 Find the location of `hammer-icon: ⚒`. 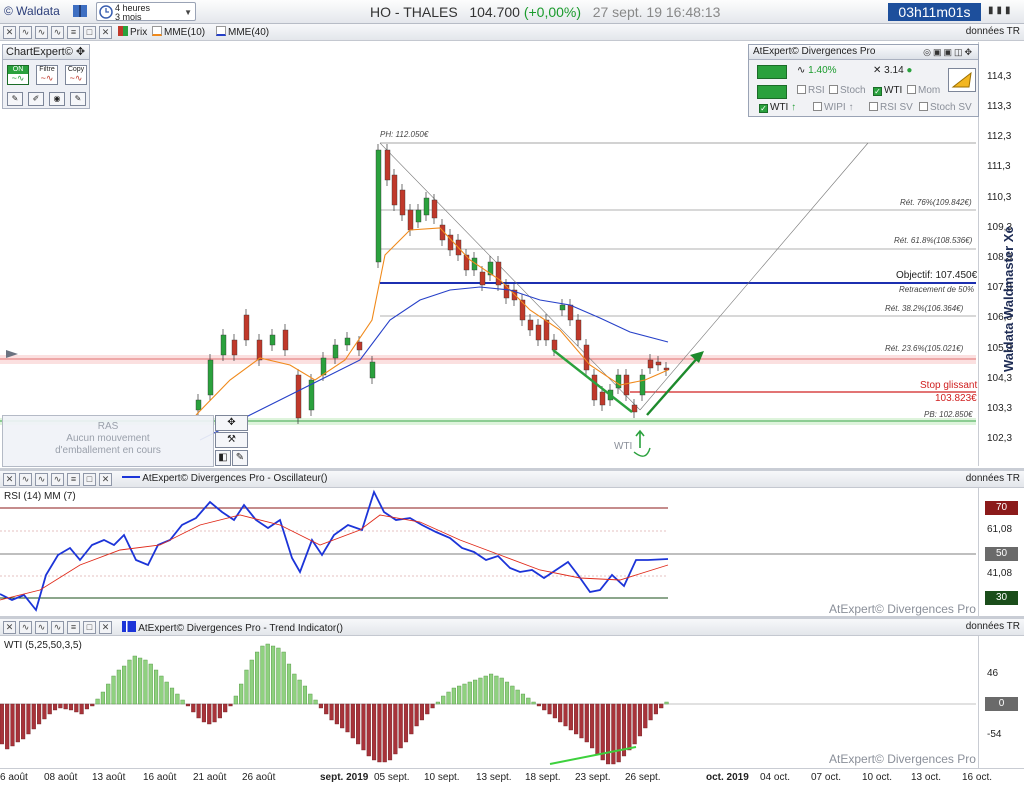

hammer-icon: ⚒ is located at coordinates (231, 440).